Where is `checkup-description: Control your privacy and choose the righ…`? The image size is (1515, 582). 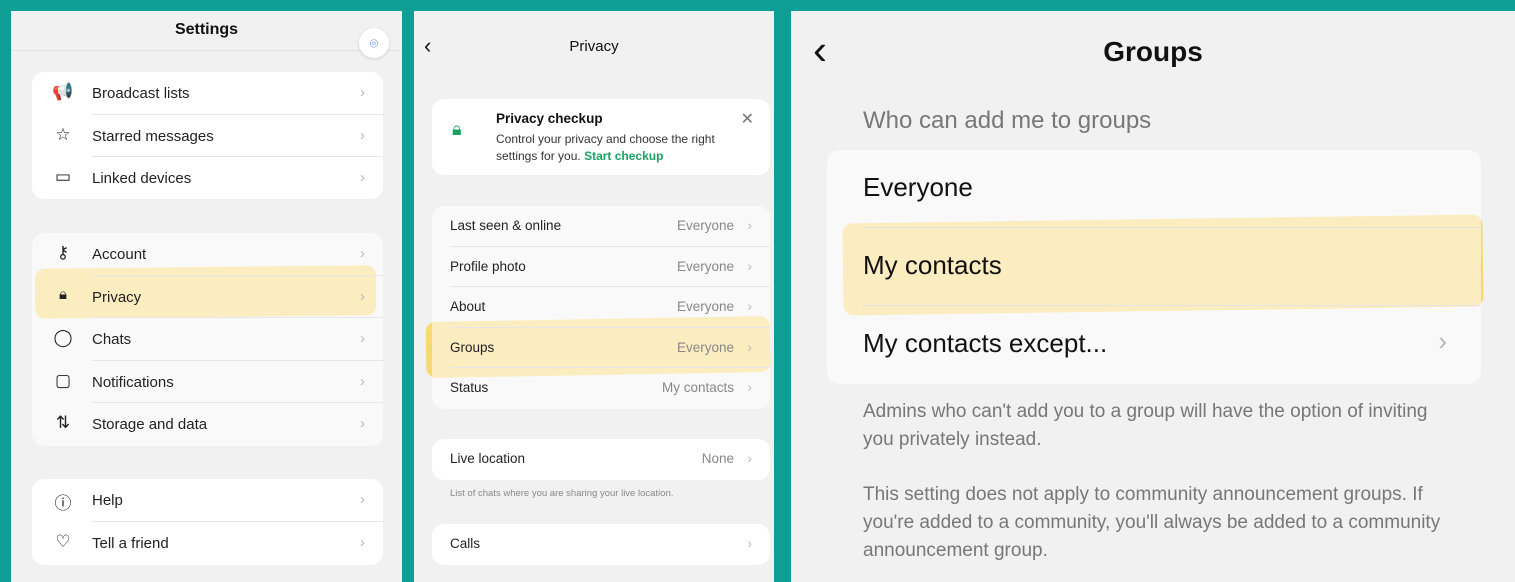 checkup-description: Control your privacy and choose the righ… is located at coordinates (624, 148).